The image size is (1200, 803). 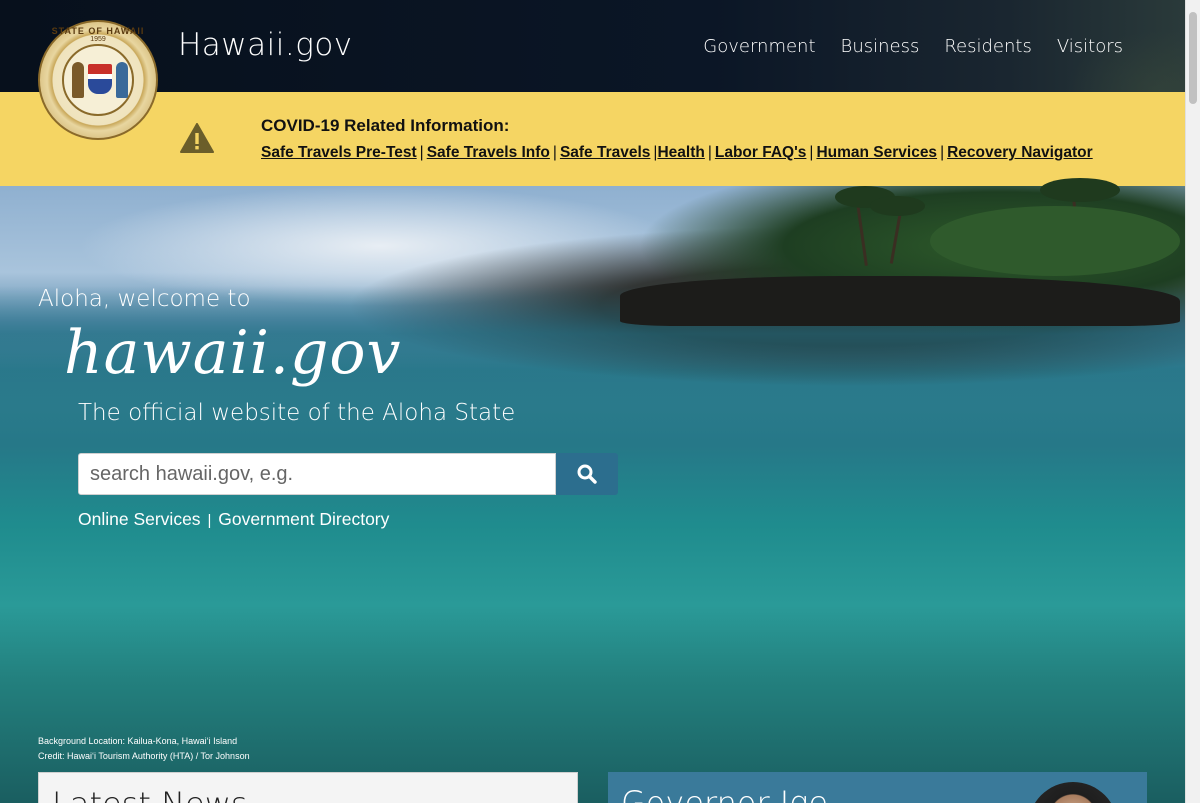 I want to click on seal-shield-icon, so click(x=100, y=79).